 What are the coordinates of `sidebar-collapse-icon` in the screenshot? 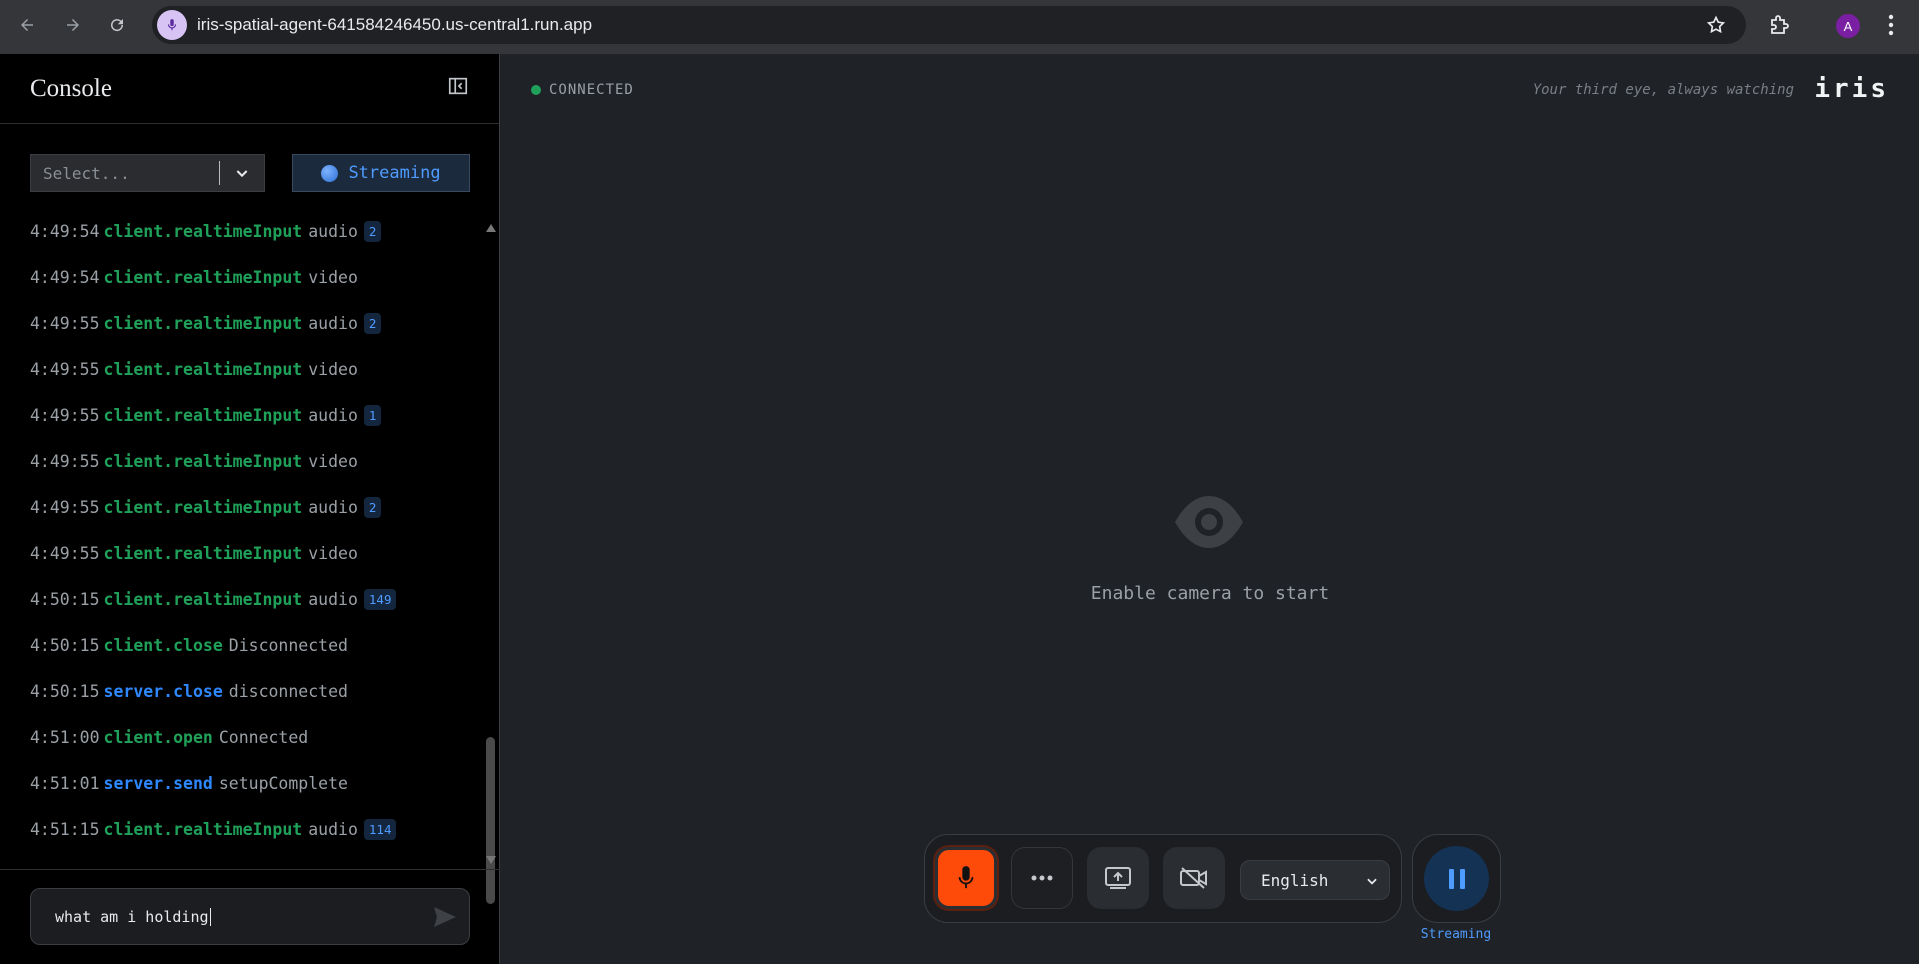 It's located at (458, 88).